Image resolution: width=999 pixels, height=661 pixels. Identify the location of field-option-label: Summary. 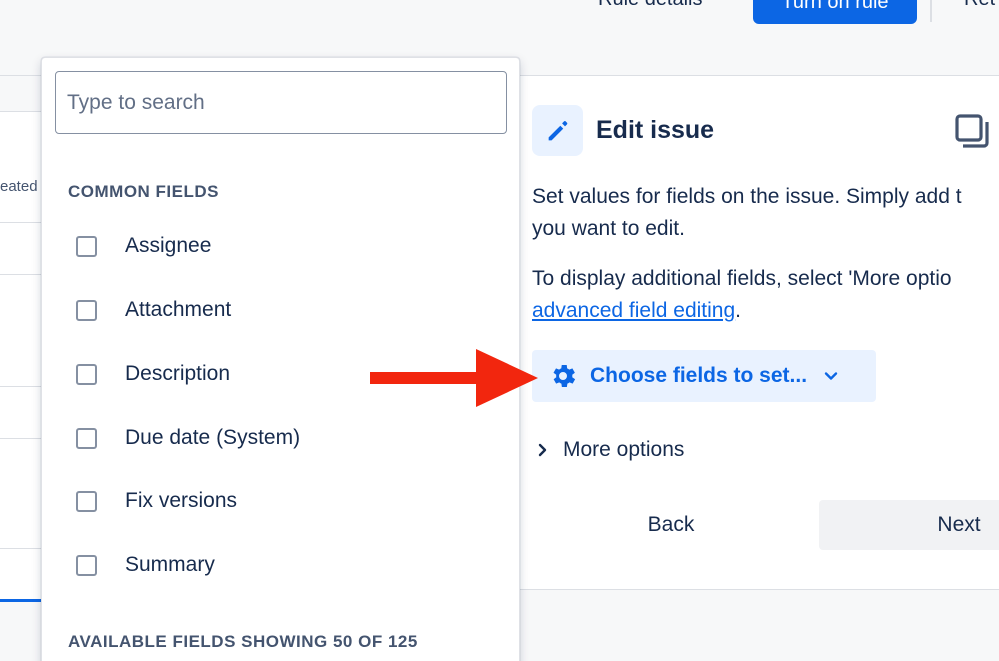
(170, 564).